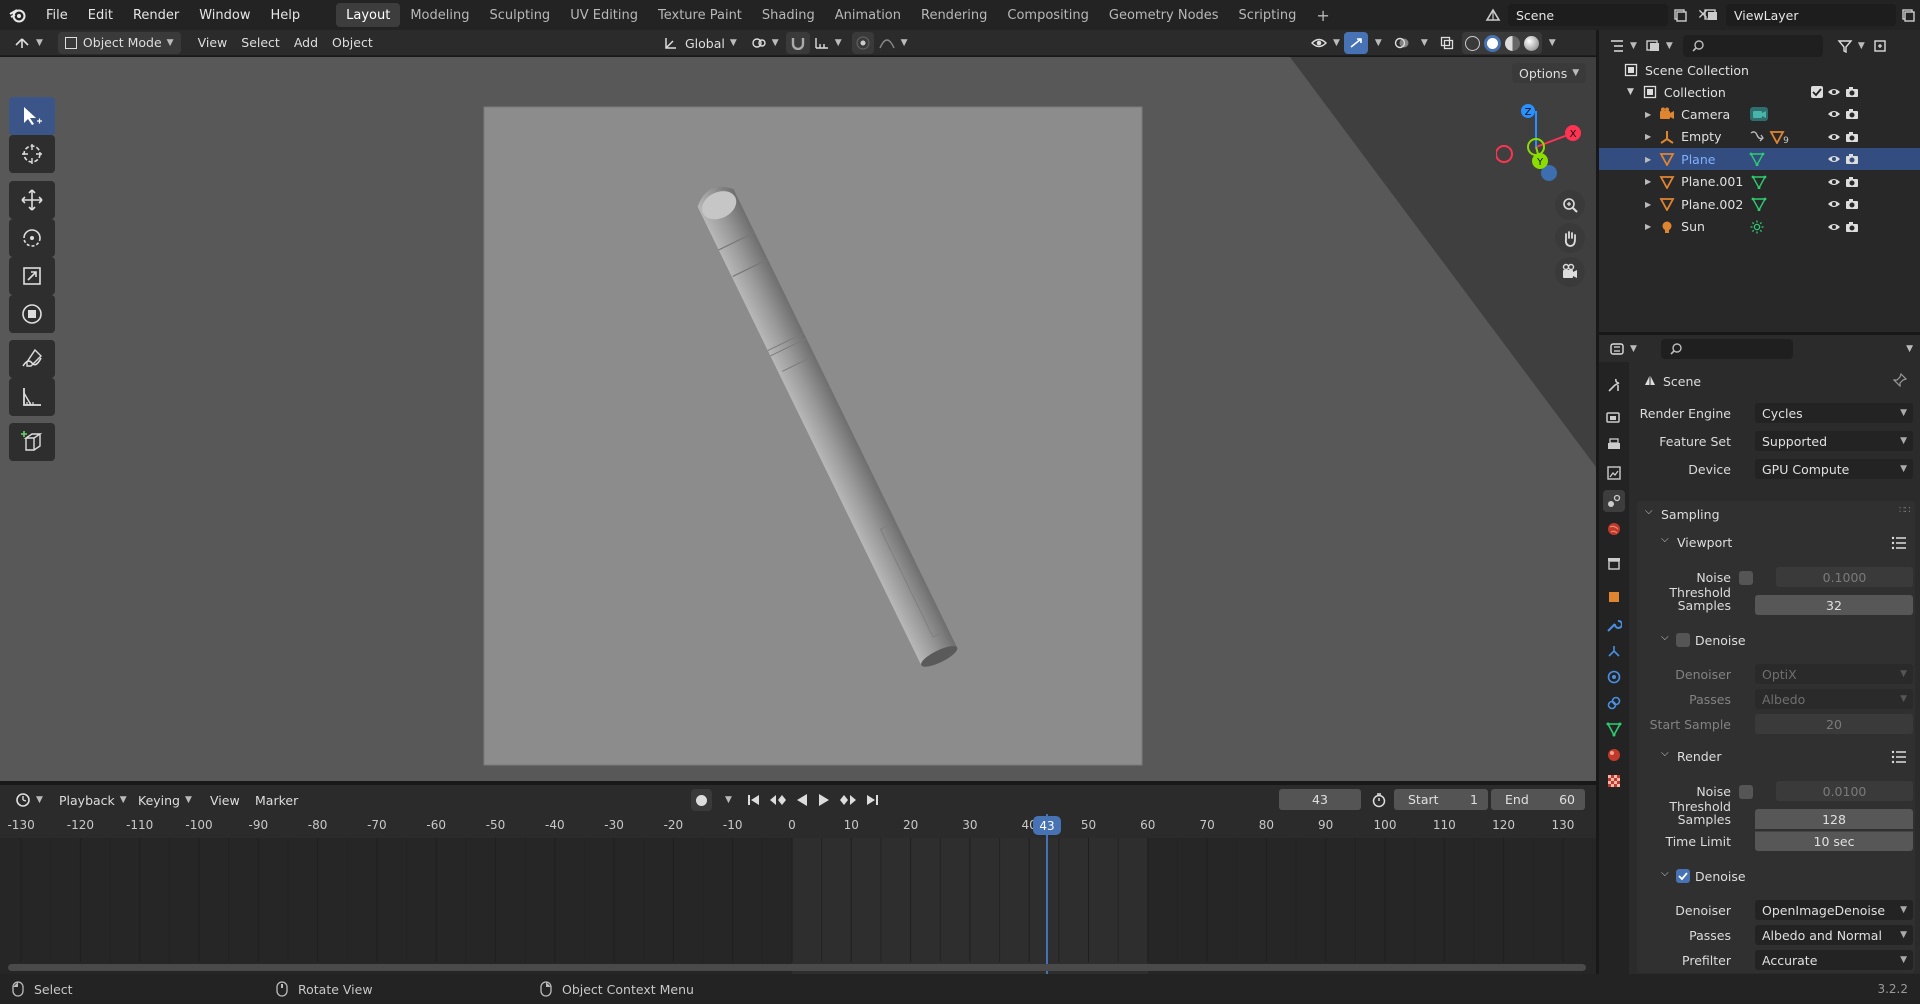 The image size is (1920, 1004). What do you see at coordinates (797, 967) in the screenshot?
I see `timeline-scrollbar` at bounding box center [797, 967].